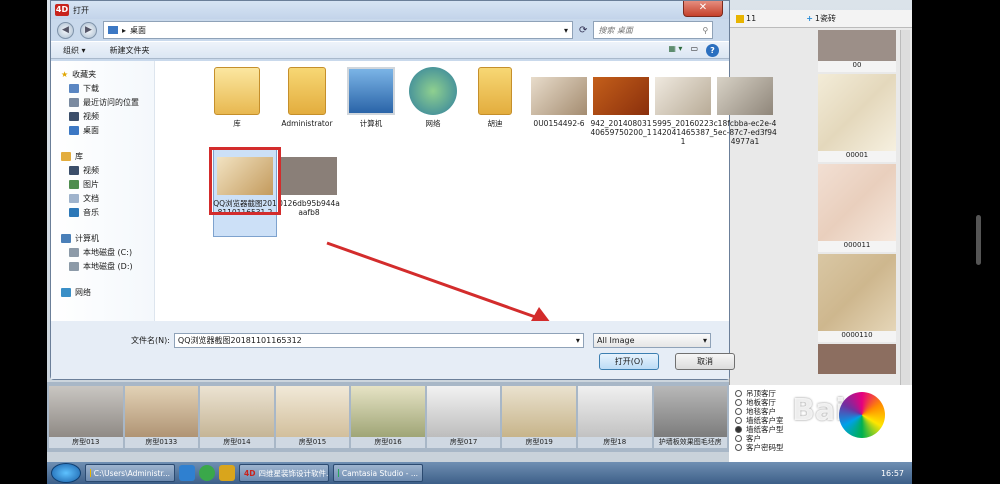  What do you see at coordinates (690, 417) in the screenshot?
I see `room-item: 护墙板效果图毛坯房` at bounding box center [690, 417].